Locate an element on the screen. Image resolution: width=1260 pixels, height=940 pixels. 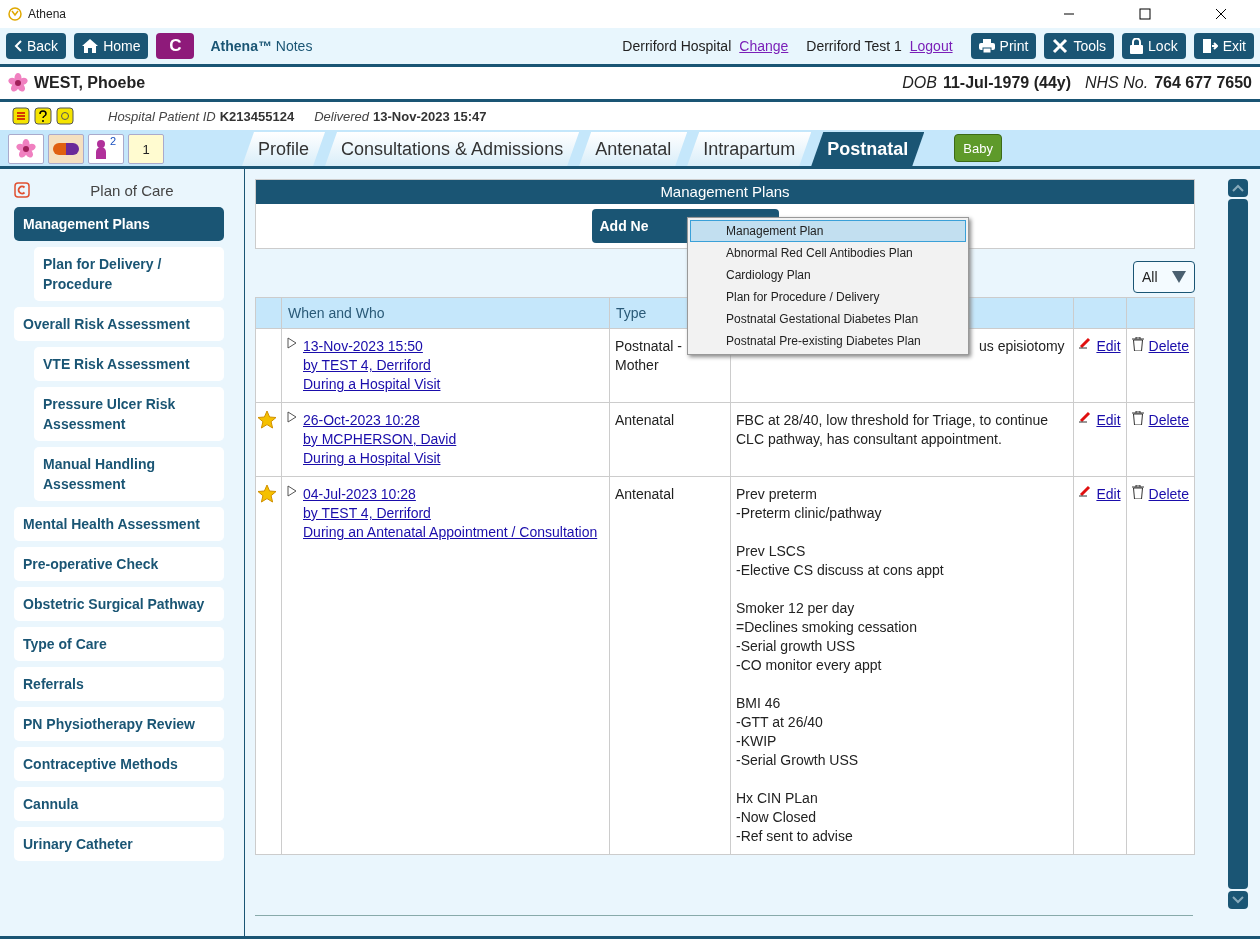
dob-value: 11-Jul-1979 (44y) is located at coordinates (1006, 83).